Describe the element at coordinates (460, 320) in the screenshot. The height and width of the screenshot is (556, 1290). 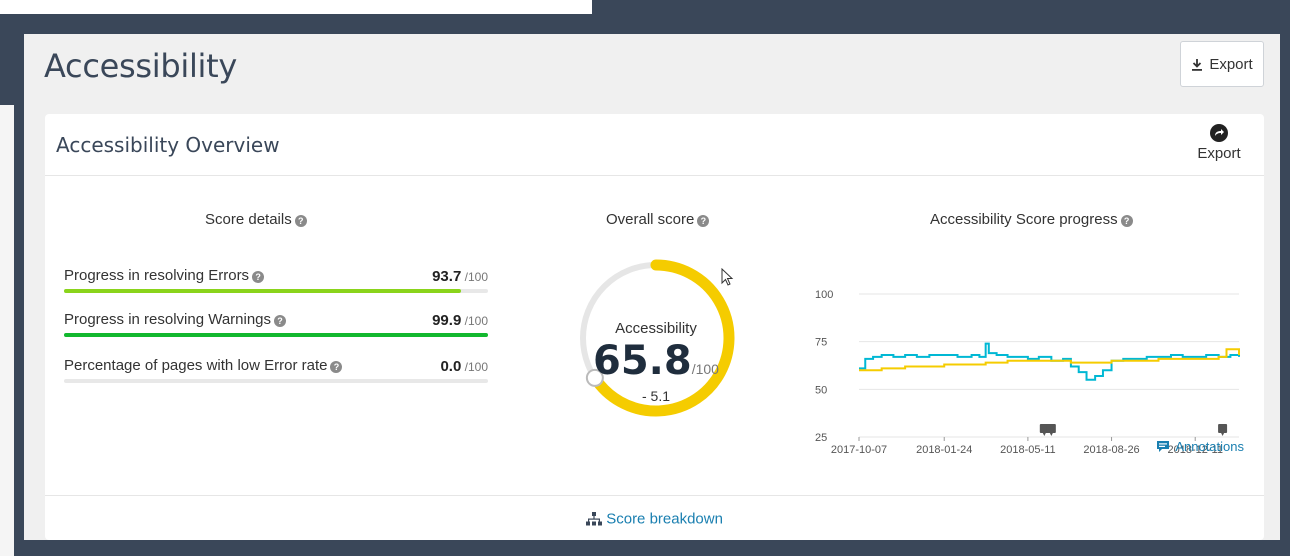
I see `metric-warnings-value: 99.9 /100` at that location.